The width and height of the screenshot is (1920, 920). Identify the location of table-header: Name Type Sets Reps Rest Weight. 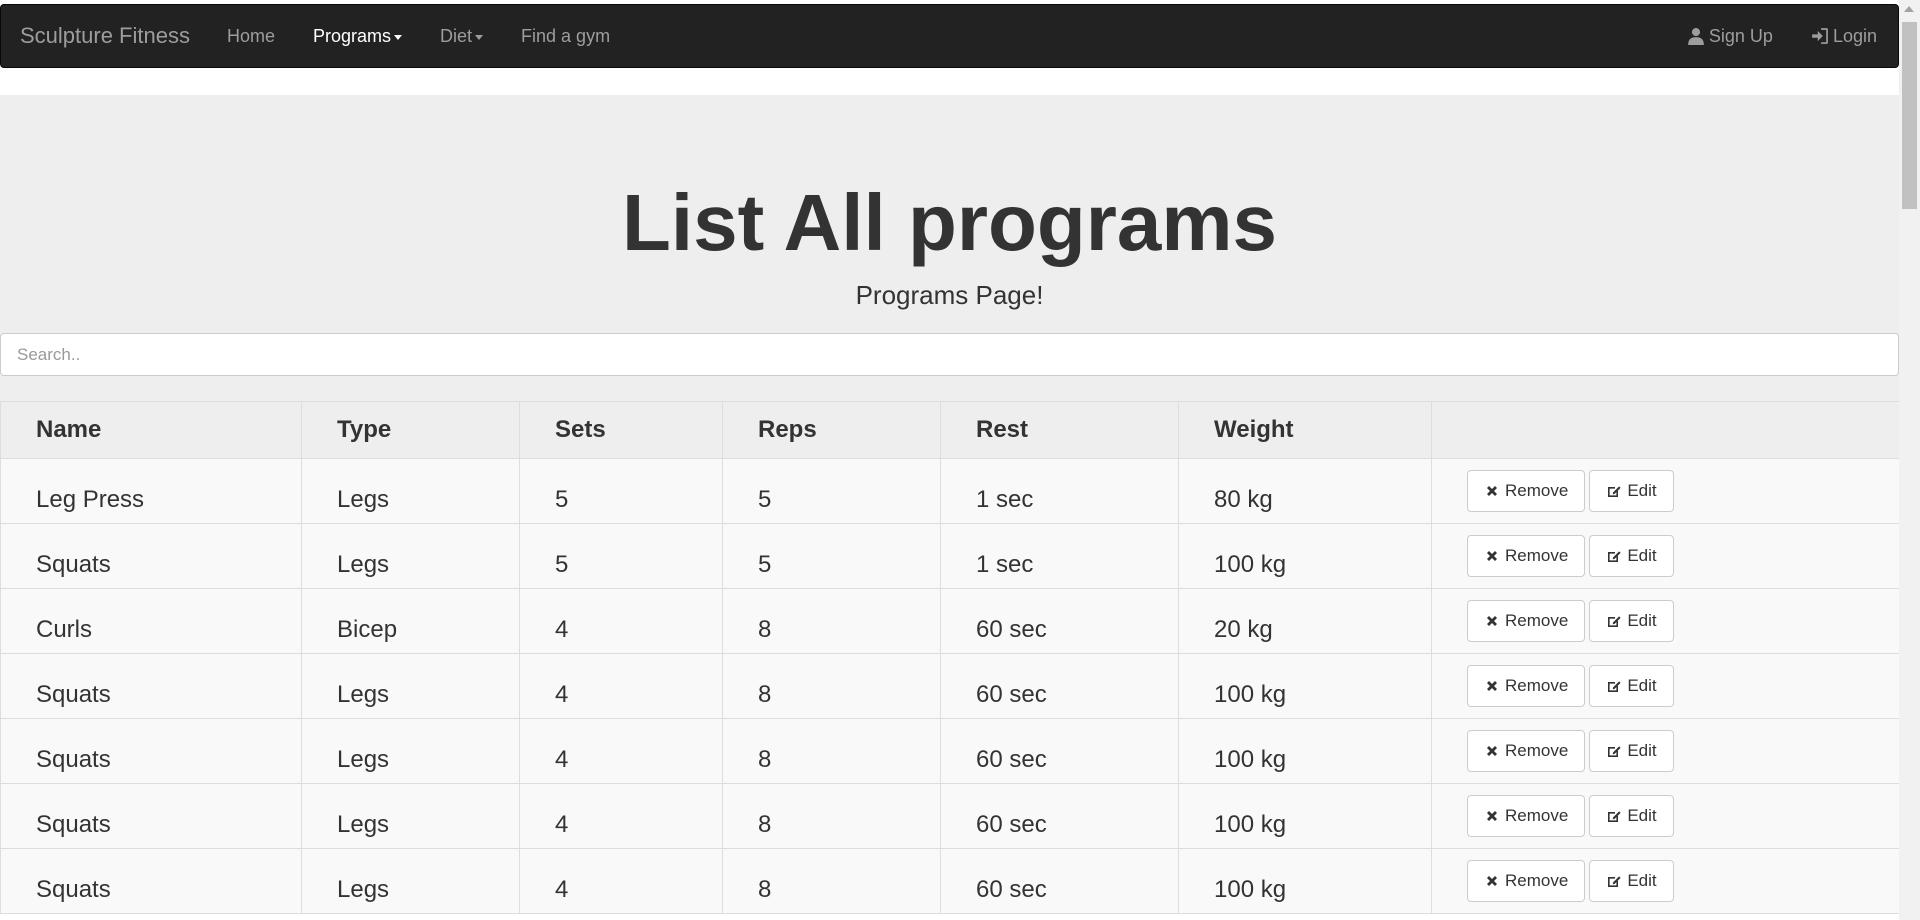
(950, 430).